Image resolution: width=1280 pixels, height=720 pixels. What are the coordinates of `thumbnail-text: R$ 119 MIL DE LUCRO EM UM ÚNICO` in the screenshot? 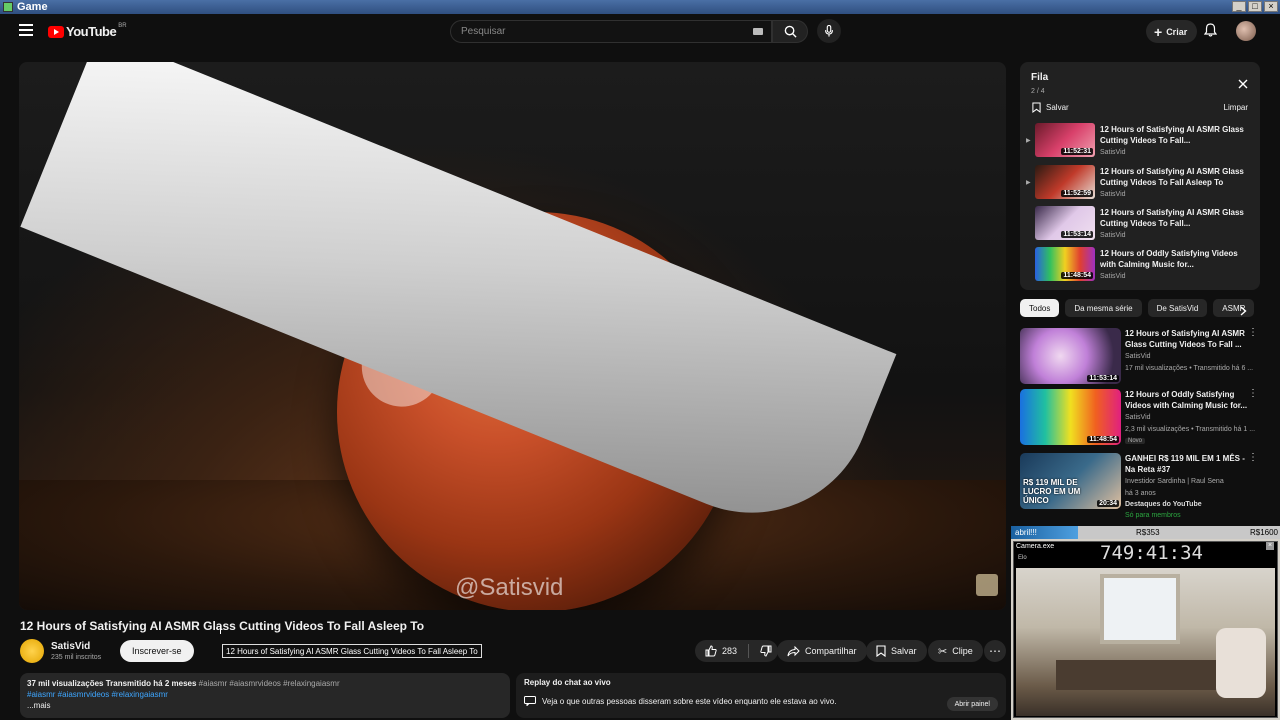 It's located at (1052, 491).